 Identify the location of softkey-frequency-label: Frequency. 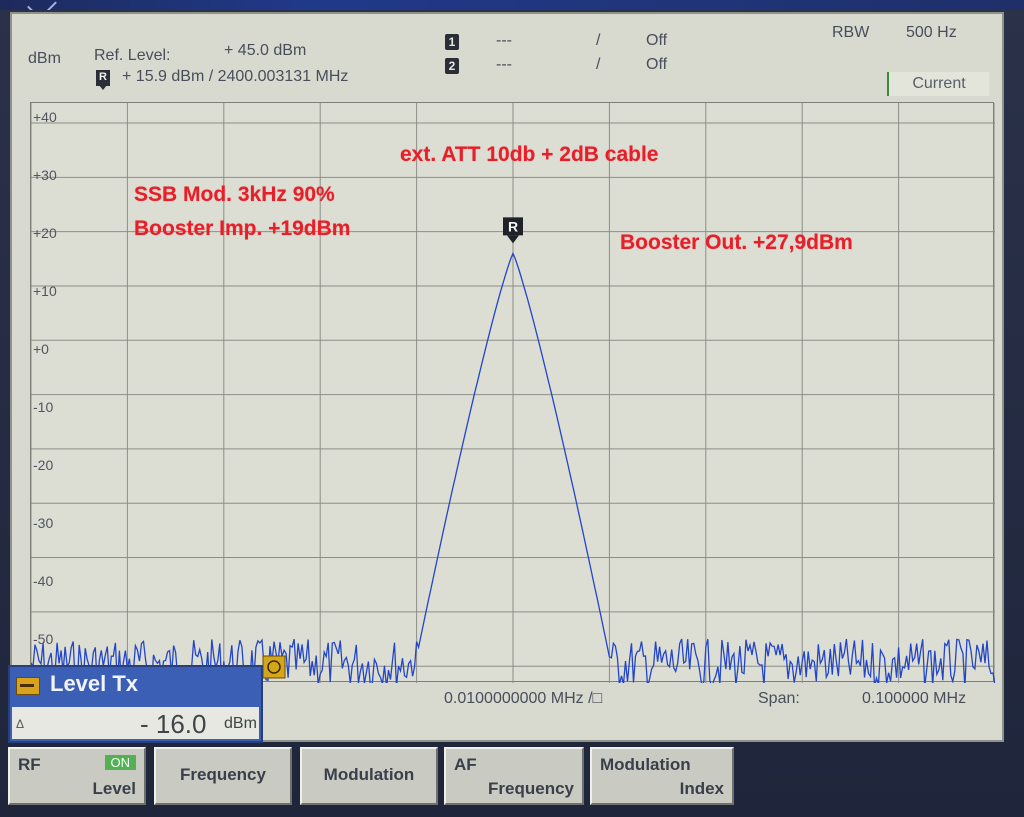
(223, 774).